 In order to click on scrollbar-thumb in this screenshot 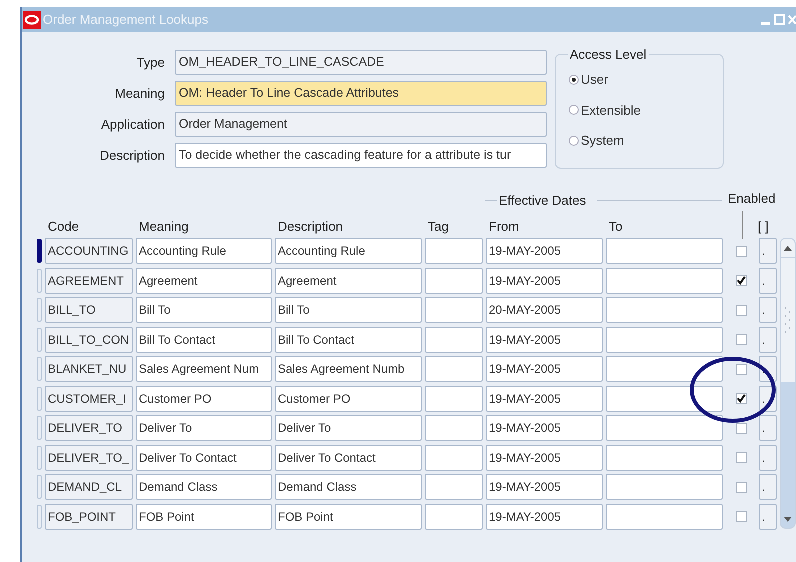, I will do `click(788, 319)`.